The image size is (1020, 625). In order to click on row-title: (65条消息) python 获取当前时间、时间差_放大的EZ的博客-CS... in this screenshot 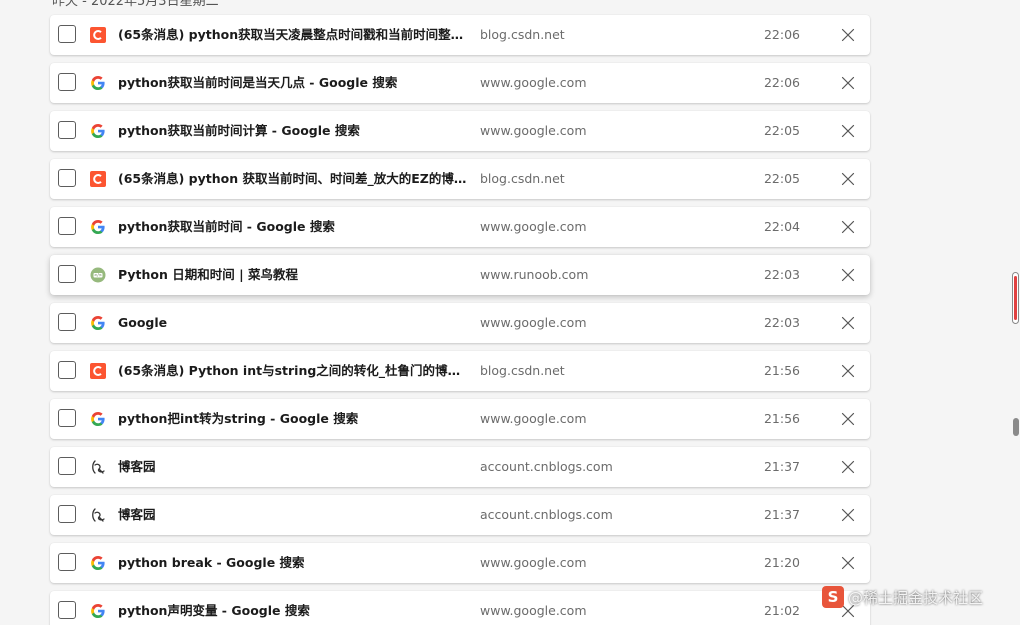, I will do `click(294, 179)`.